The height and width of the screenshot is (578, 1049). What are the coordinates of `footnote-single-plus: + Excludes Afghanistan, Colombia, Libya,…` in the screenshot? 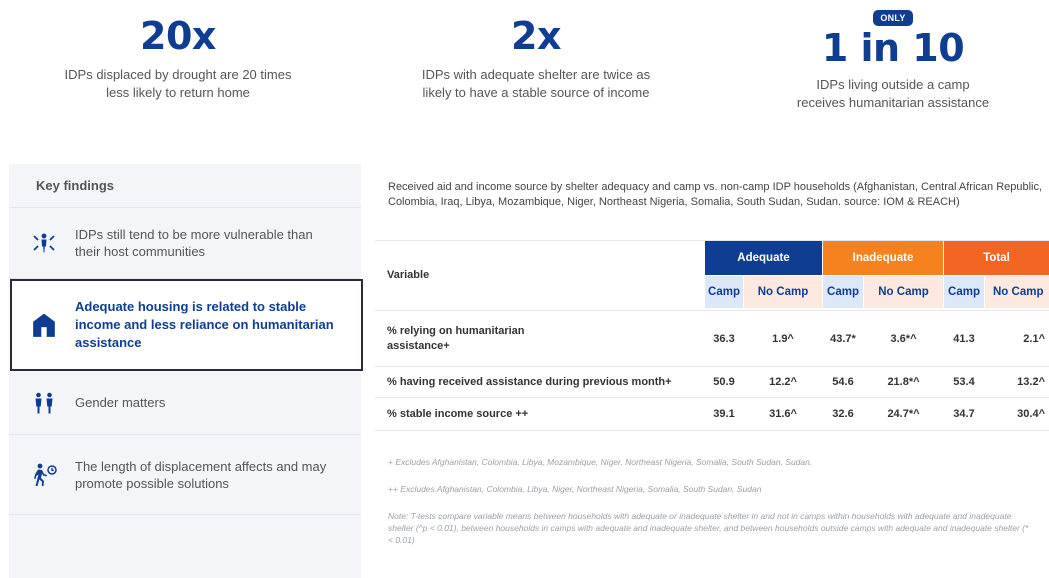 It's located at (600, 462).